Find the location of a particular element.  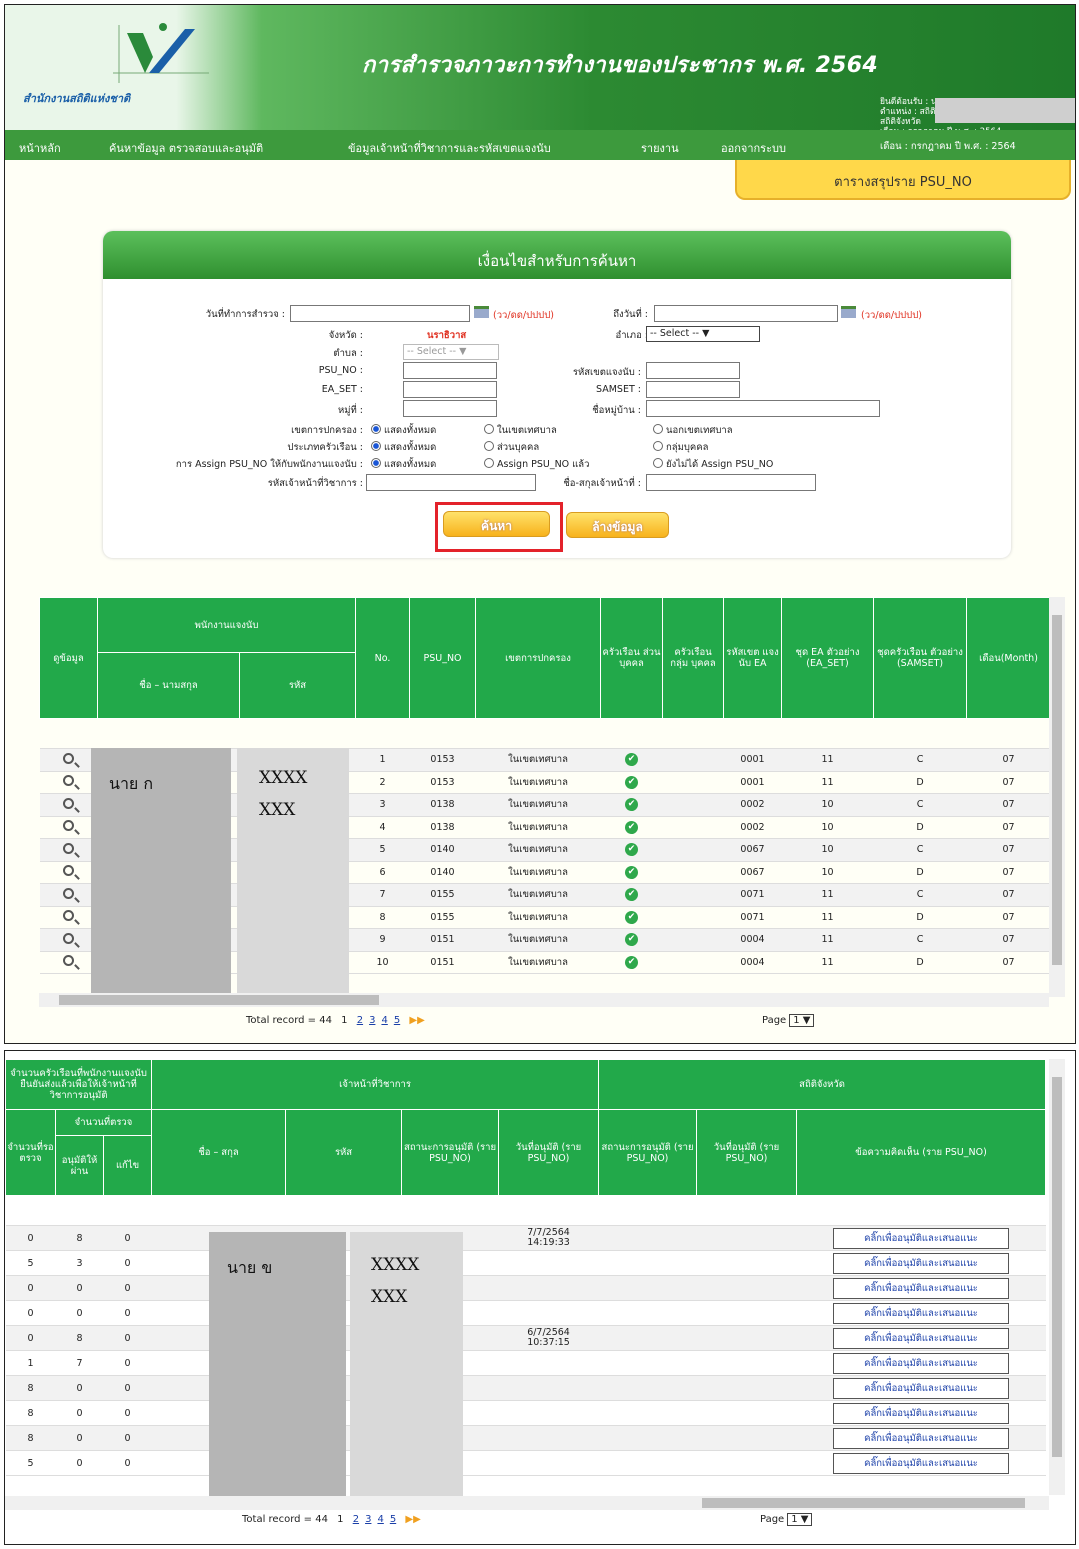

assign-radio-pending: ยังไม่ได้ Assign PSU_NO is located at coordinates (713, 464).